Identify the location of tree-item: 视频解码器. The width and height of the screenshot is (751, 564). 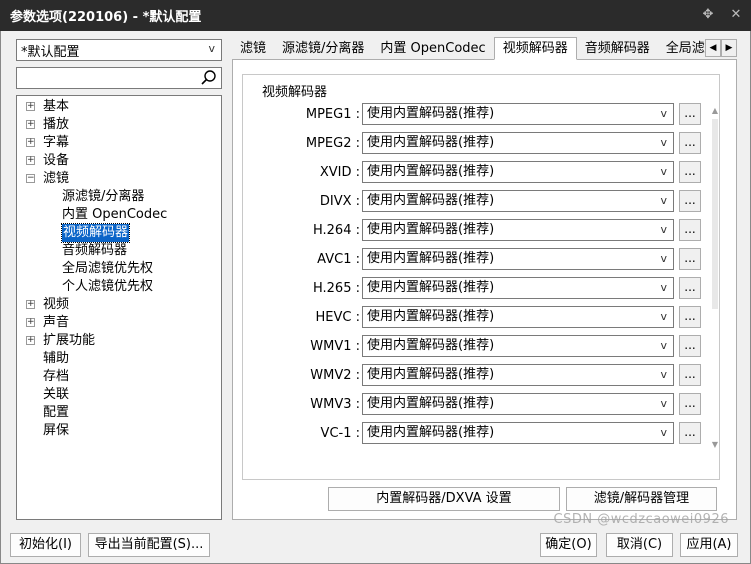
(119, 233).